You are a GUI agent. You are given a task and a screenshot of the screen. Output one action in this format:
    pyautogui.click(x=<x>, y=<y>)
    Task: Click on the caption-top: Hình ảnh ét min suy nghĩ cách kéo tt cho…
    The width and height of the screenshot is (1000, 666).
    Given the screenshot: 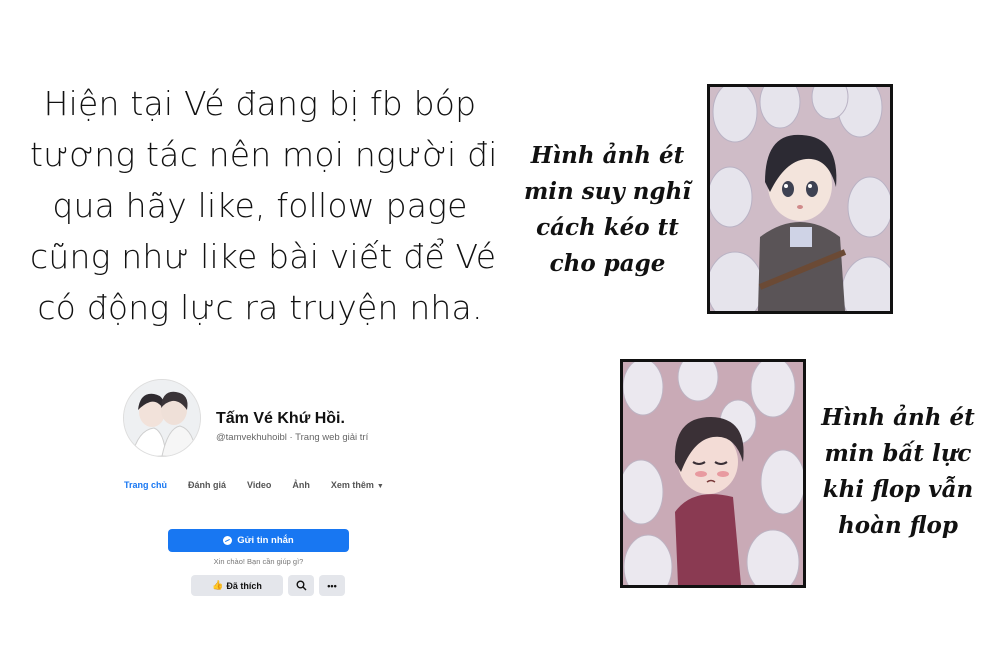 What is the action you would take?
    pyautogui.click(x=607, y=210)
    